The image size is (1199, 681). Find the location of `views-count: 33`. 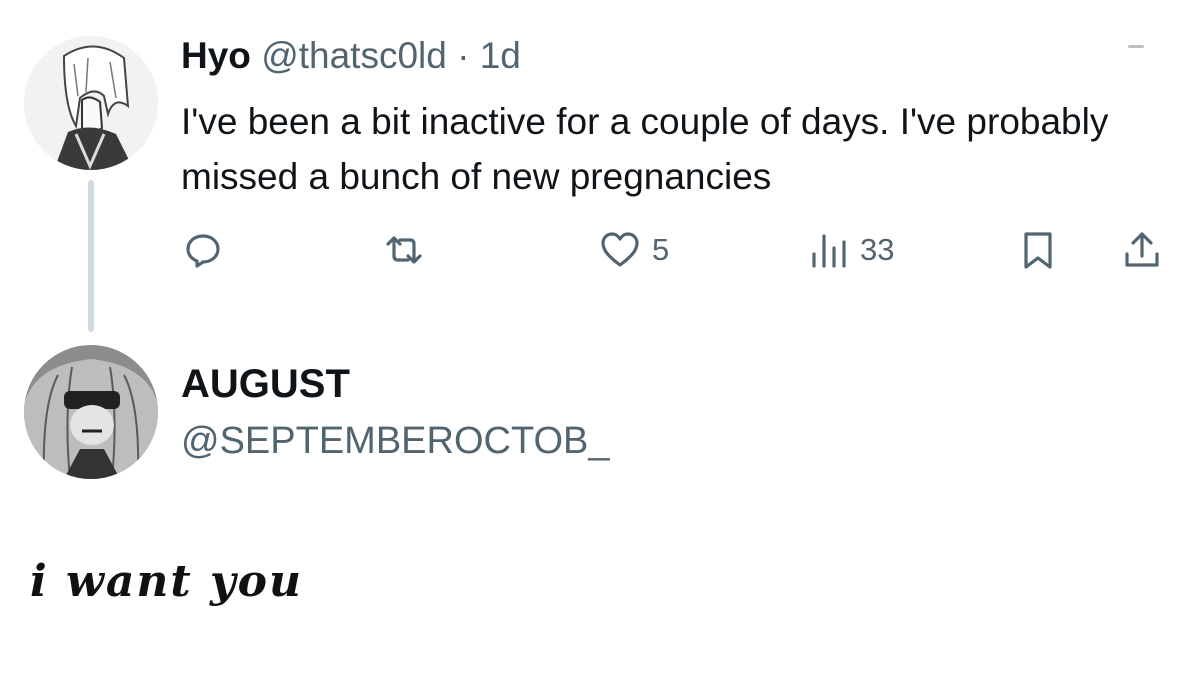

views-count: 33 is located at coordinates (877, 249).